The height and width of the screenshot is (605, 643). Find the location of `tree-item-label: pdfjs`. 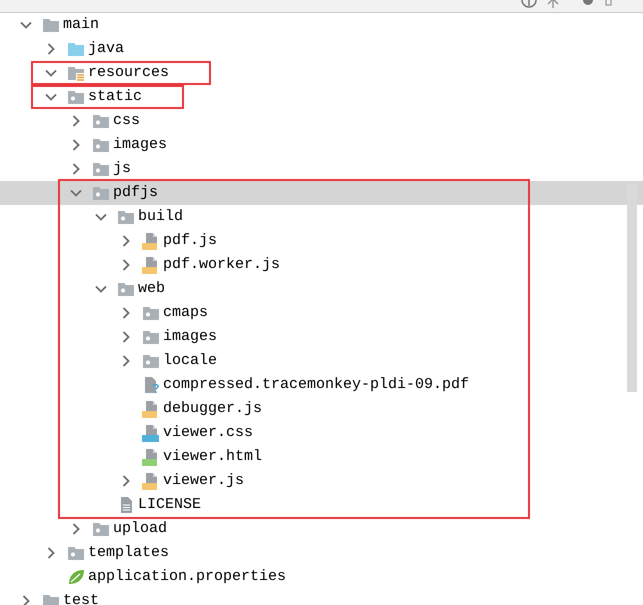

tree-item-label: pdfjs is located at coordinates (135, 193).